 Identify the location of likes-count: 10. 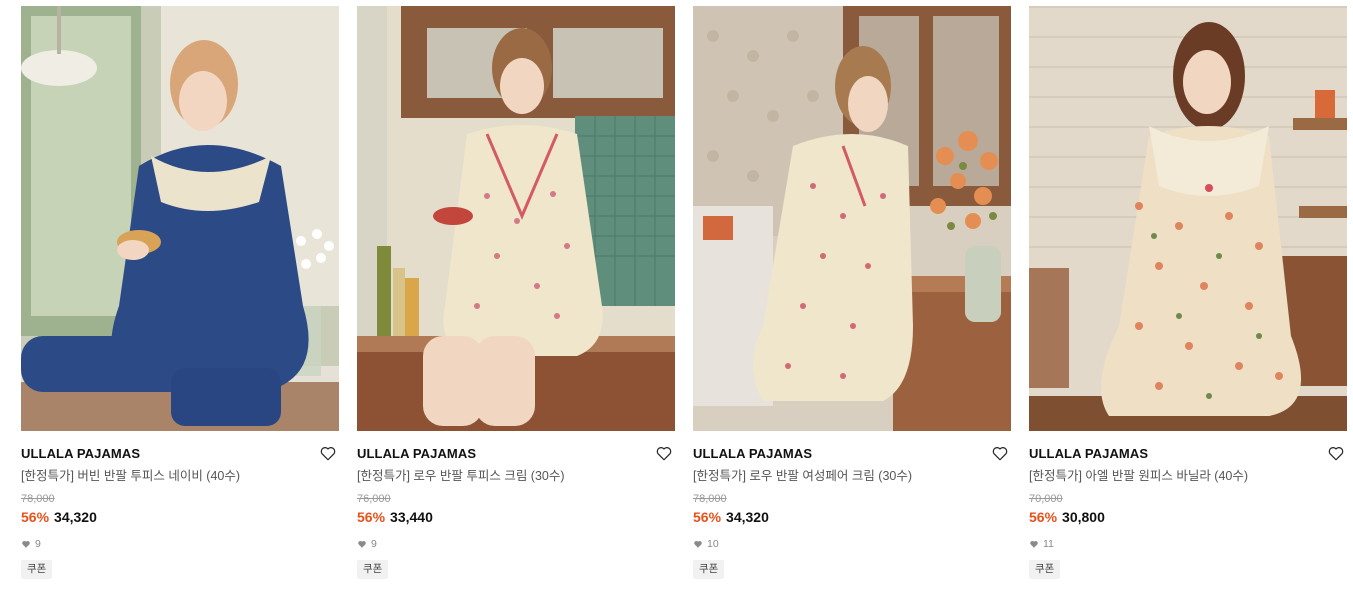
(852, 544).